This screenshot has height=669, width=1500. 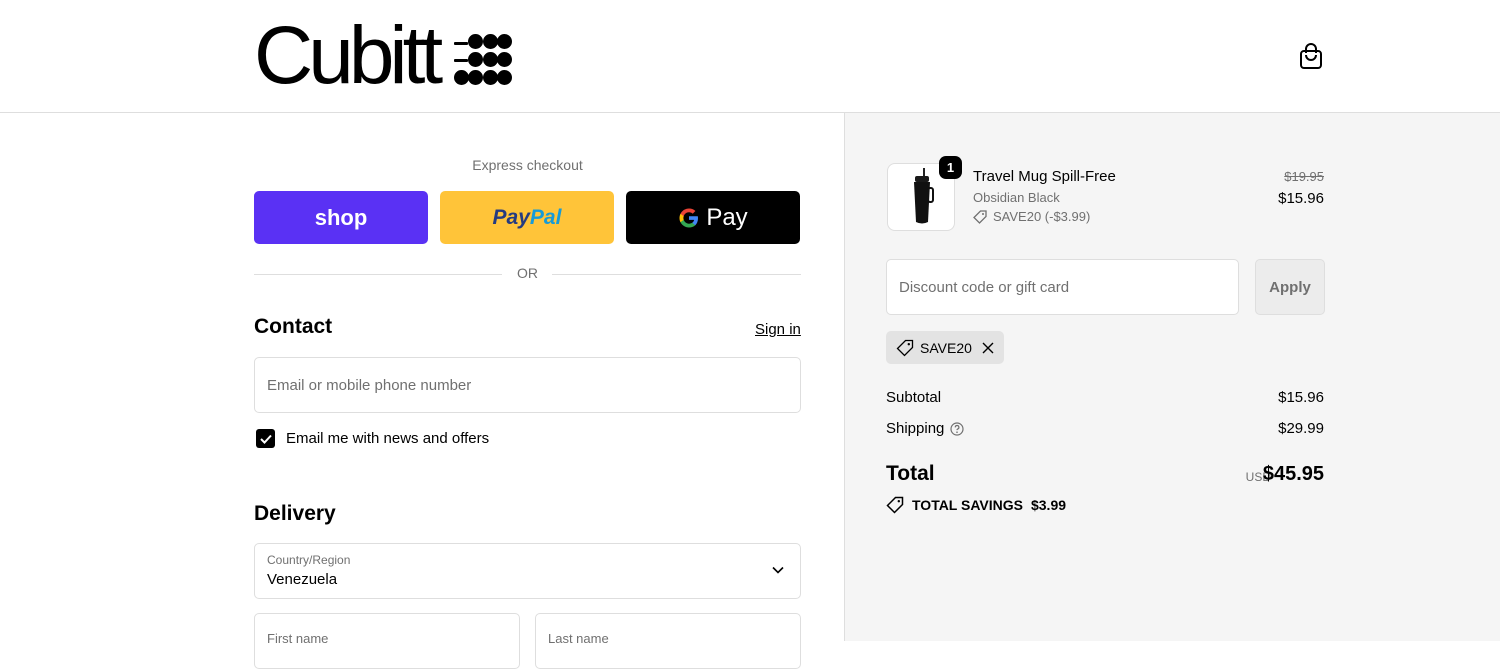 I want to click on country-label: Country/Region, so click(x=309, y=560).